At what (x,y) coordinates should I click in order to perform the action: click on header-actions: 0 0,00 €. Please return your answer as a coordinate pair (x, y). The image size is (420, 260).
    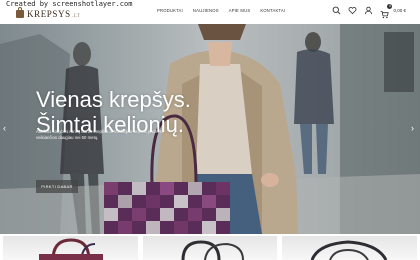
    Looking at the image, I should click on (369, 11).